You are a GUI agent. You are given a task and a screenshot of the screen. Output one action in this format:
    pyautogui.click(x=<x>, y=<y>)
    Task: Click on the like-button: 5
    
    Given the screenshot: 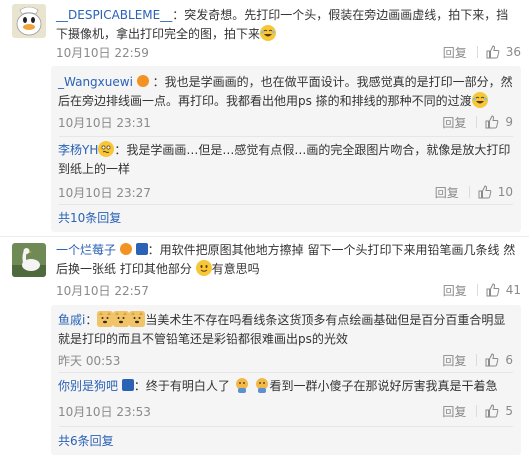 What is the action you would take?
    pyautogui.click(x=499, y=411)
    